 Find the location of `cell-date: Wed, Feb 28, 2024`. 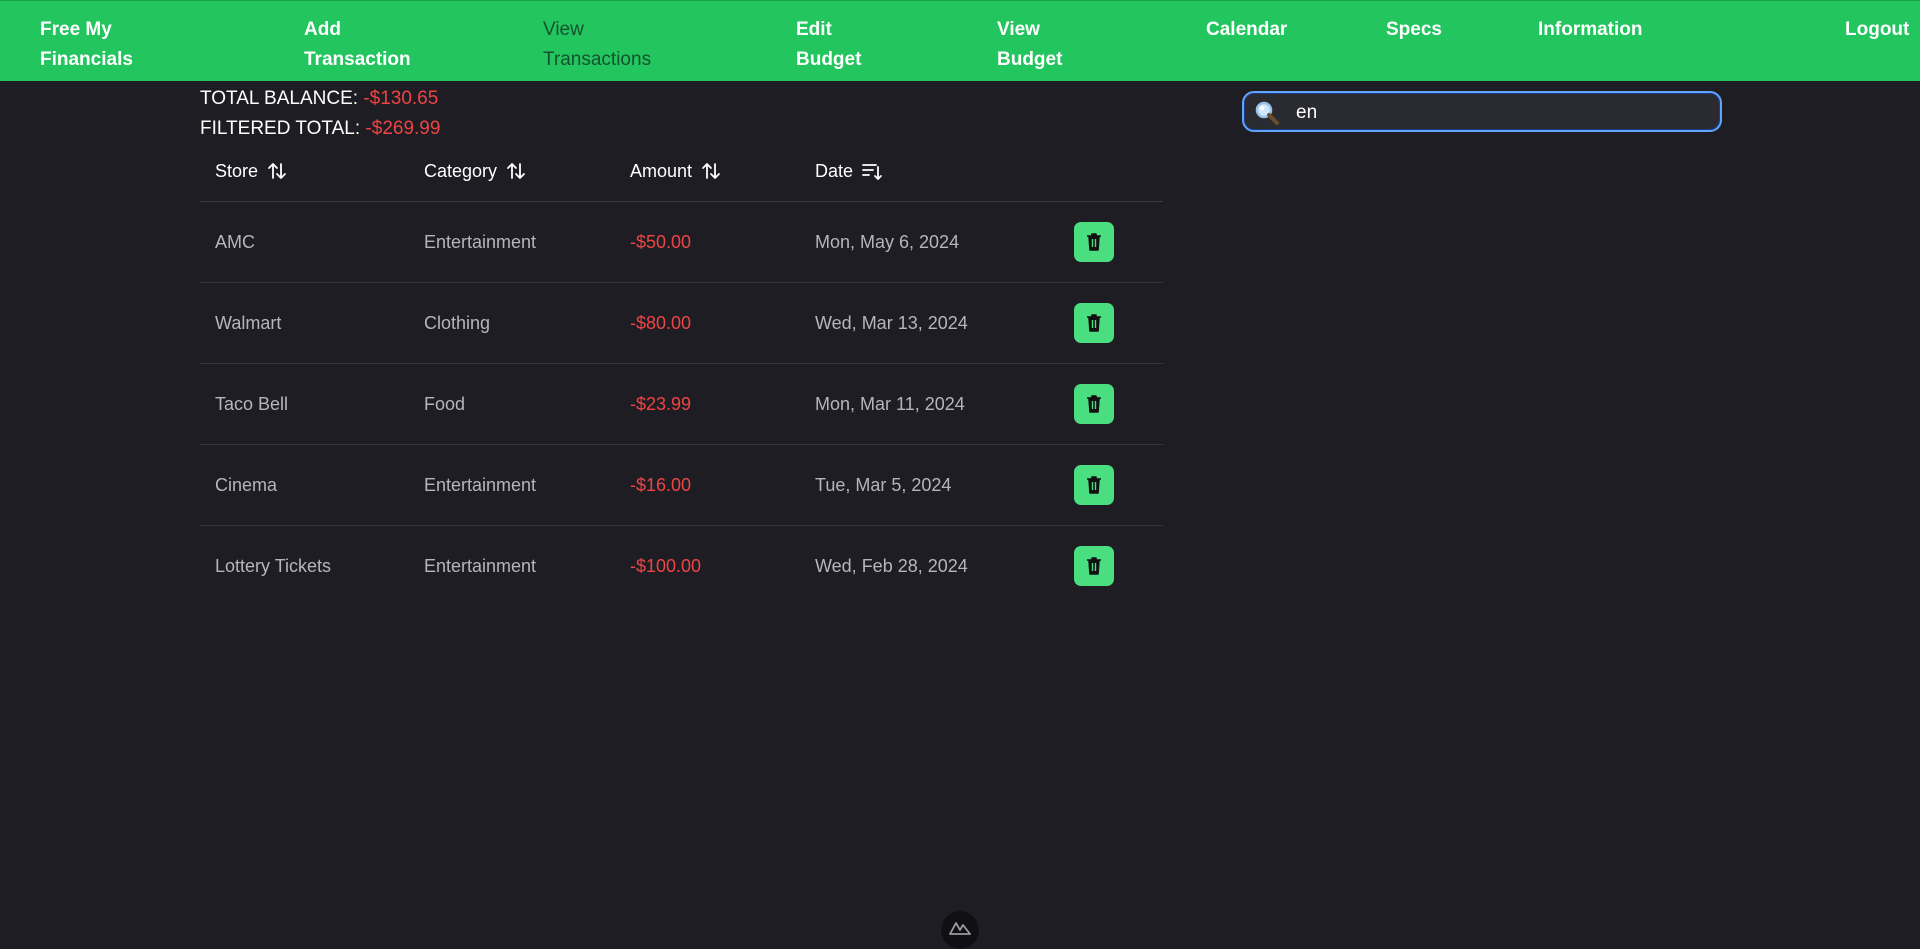

cell-date: Wed, Feb 28, 2024 is located at coordinates (891, 566).